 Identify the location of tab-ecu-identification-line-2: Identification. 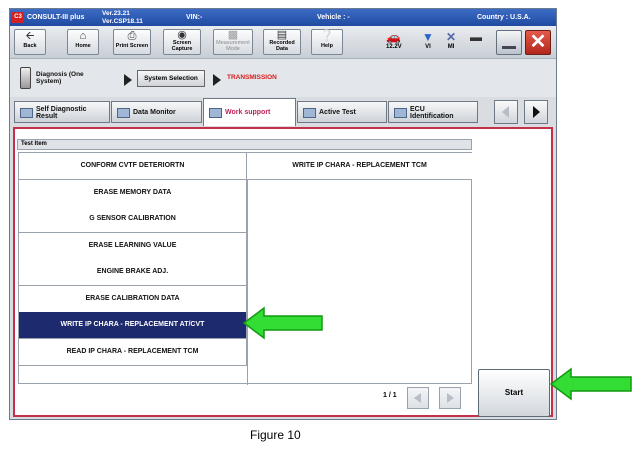
(432, 116).